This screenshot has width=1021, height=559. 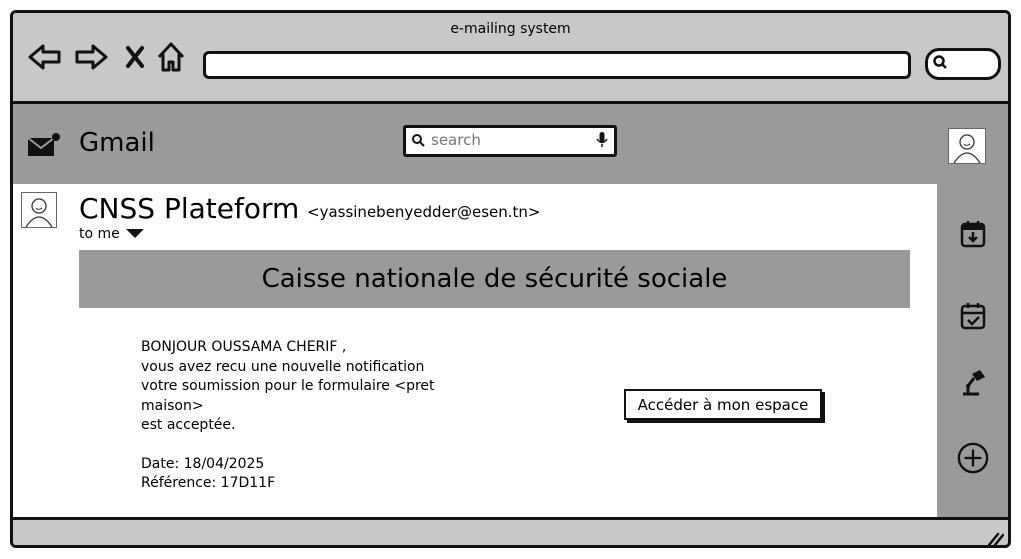 What do you see at coordinates (972, 350) in the screenshot?
I see `right-sidebar` at bounding box center [972, 350].